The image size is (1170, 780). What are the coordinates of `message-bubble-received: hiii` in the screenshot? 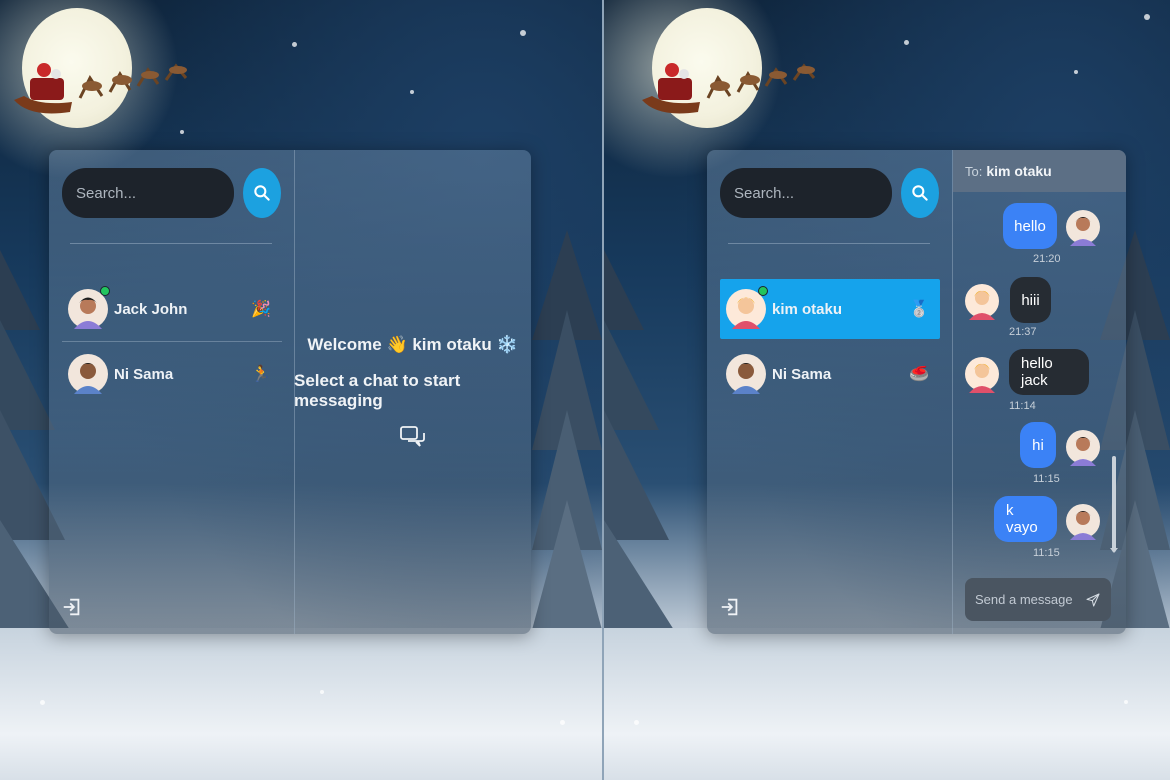 It's located at (1030, 300).